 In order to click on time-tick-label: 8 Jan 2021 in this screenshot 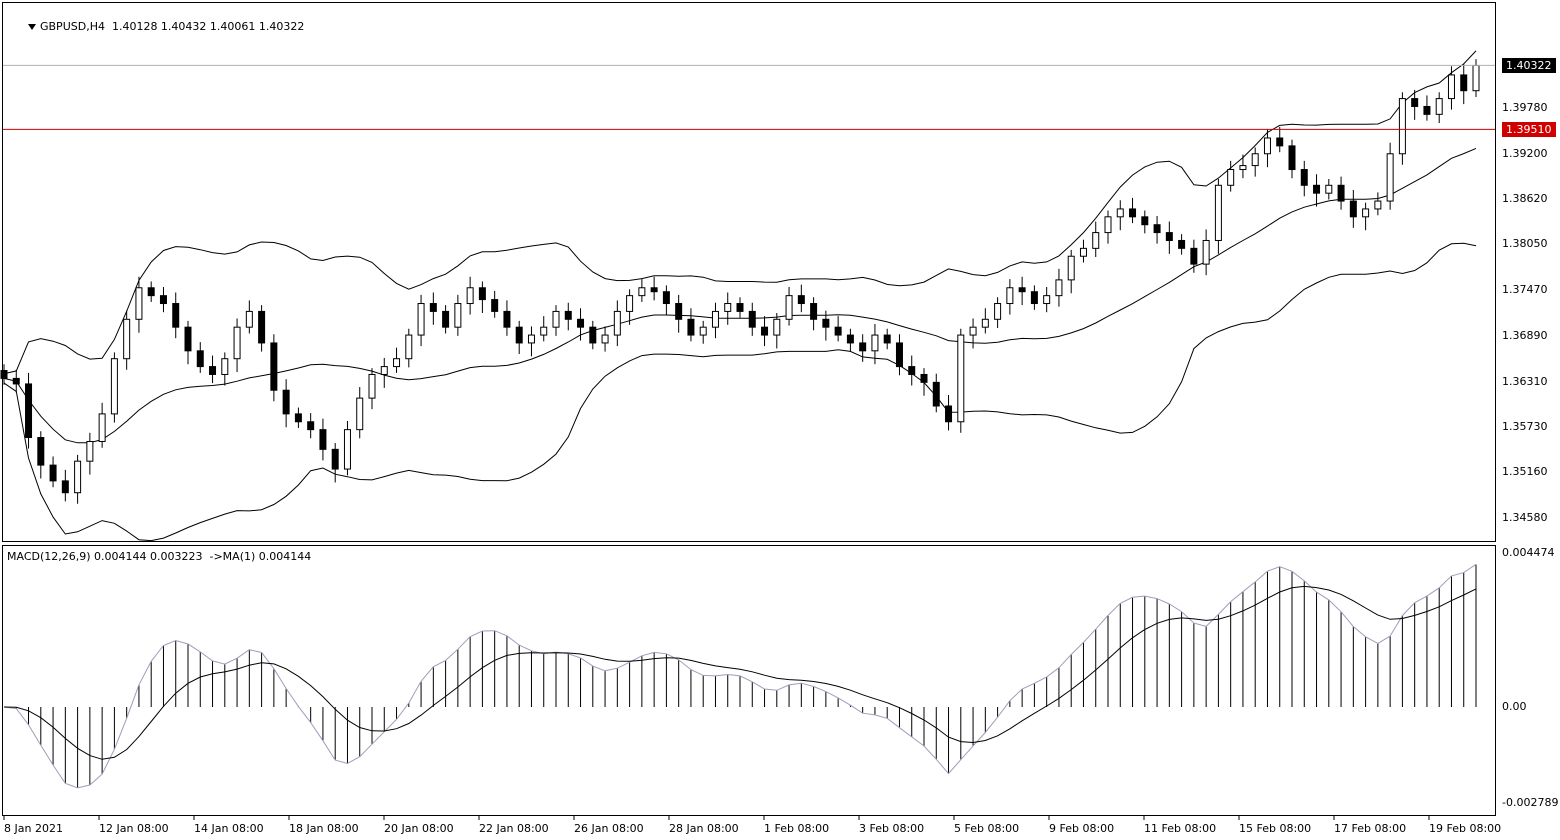, I will do `click(33, 828)`.